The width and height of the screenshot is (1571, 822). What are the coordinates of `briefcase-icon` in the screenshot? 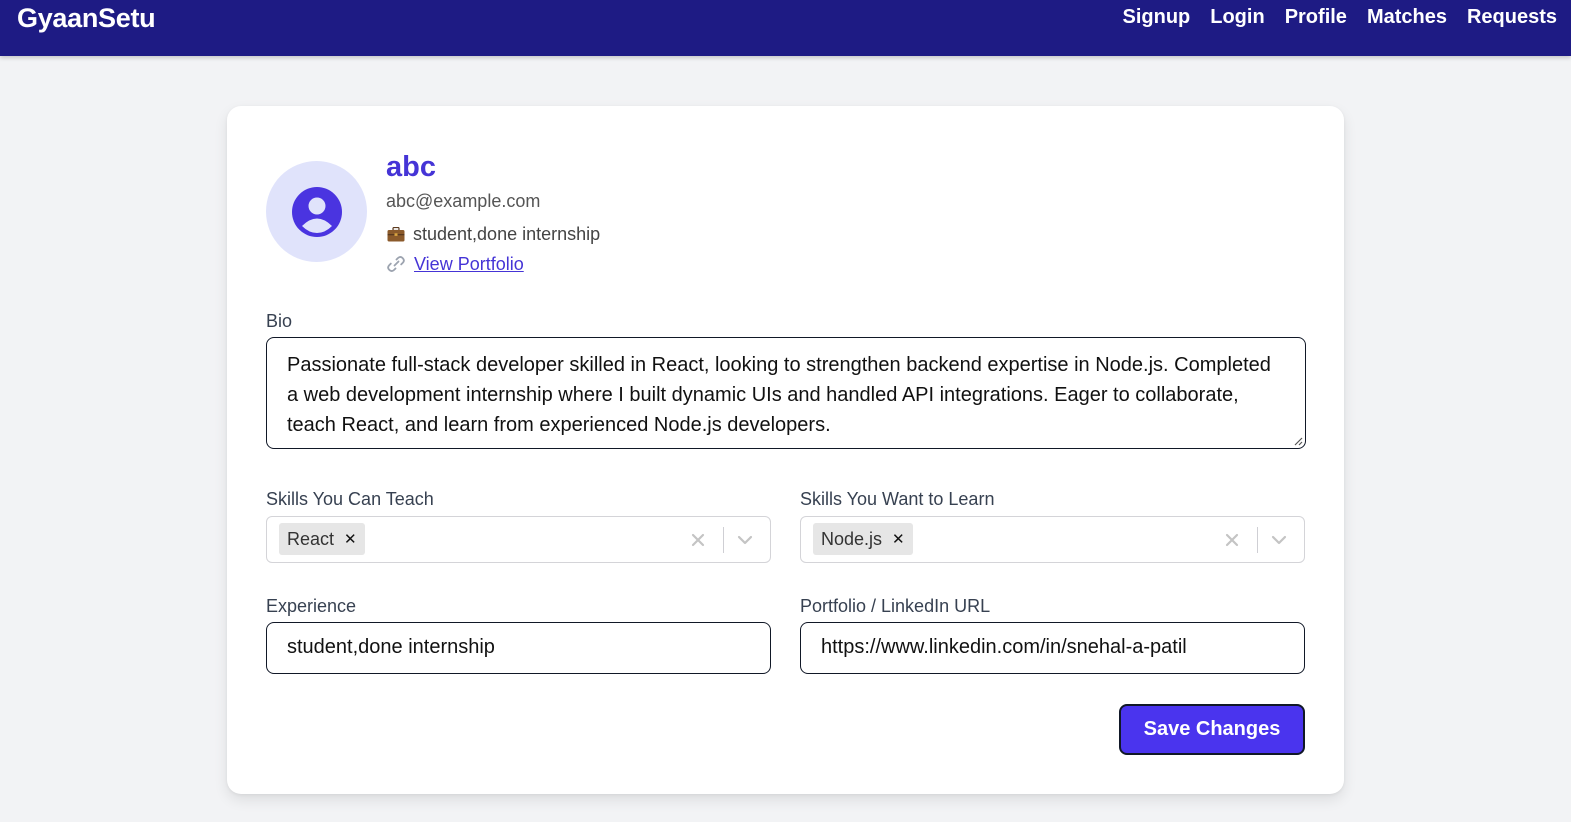 It's located at (396, 233).